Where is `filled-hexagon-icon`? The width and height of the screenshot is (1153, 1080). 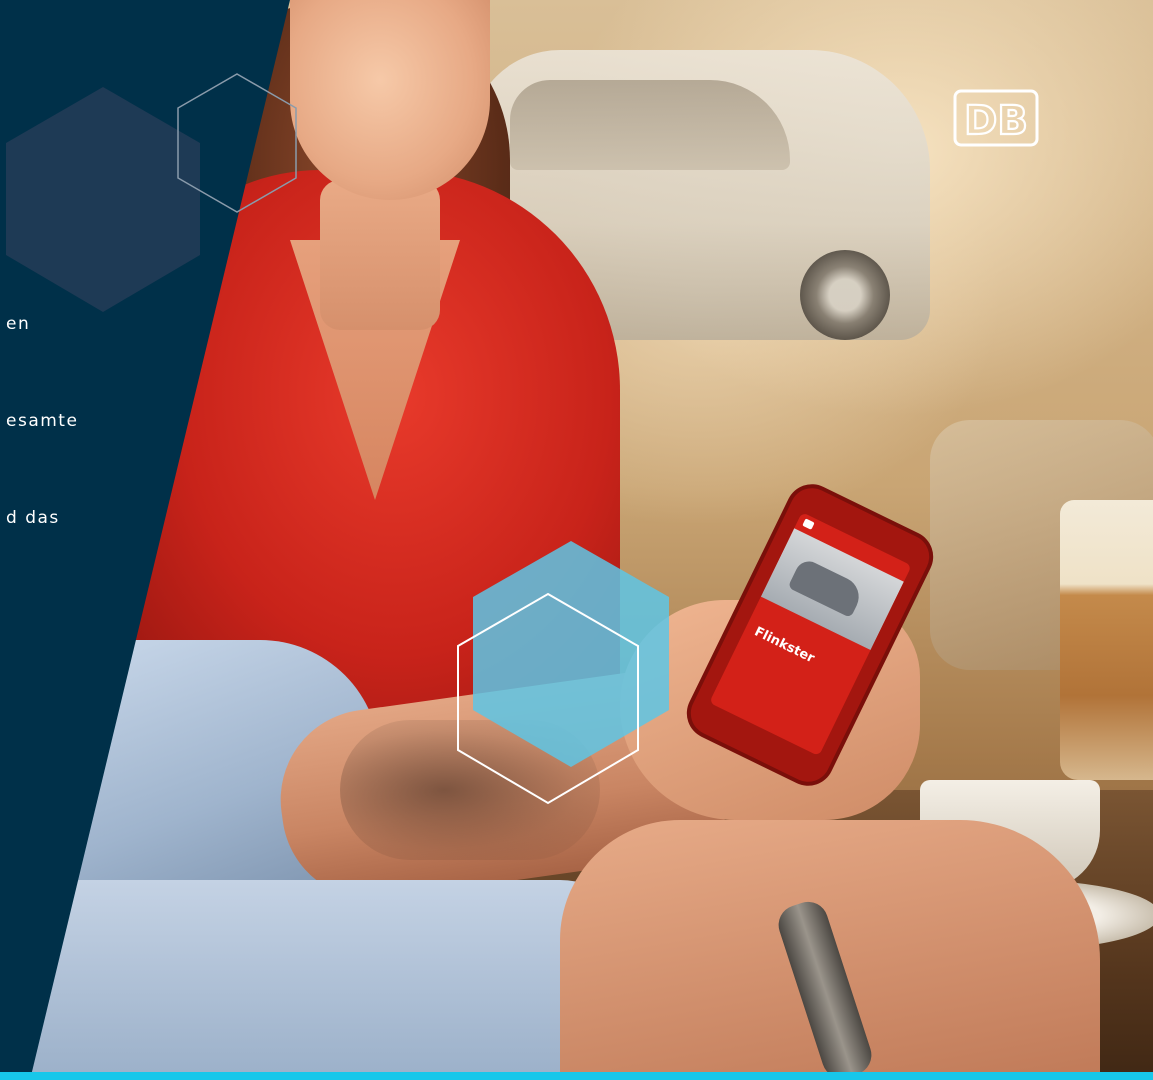
filled-hexagon-icon is located at coordinates (103, 199).